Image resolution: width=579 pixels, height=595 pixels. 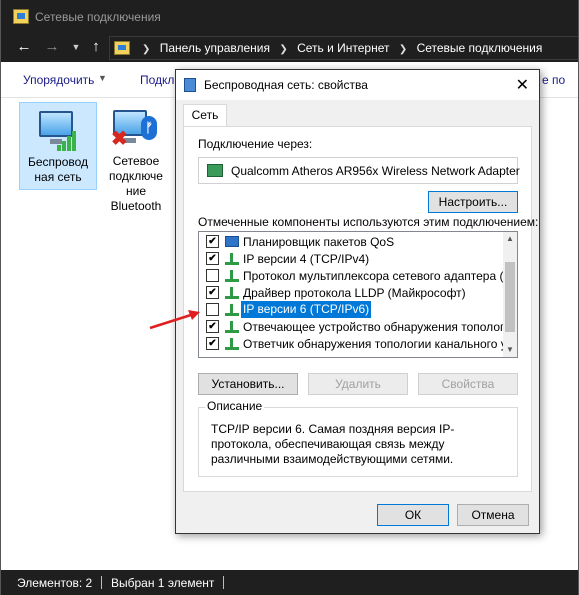 What do you see at coordinates (480, 48) in the screenshot?
I see `breadcrumb-network-connections: Сетевые подключения` at bounding box center [480, 48].